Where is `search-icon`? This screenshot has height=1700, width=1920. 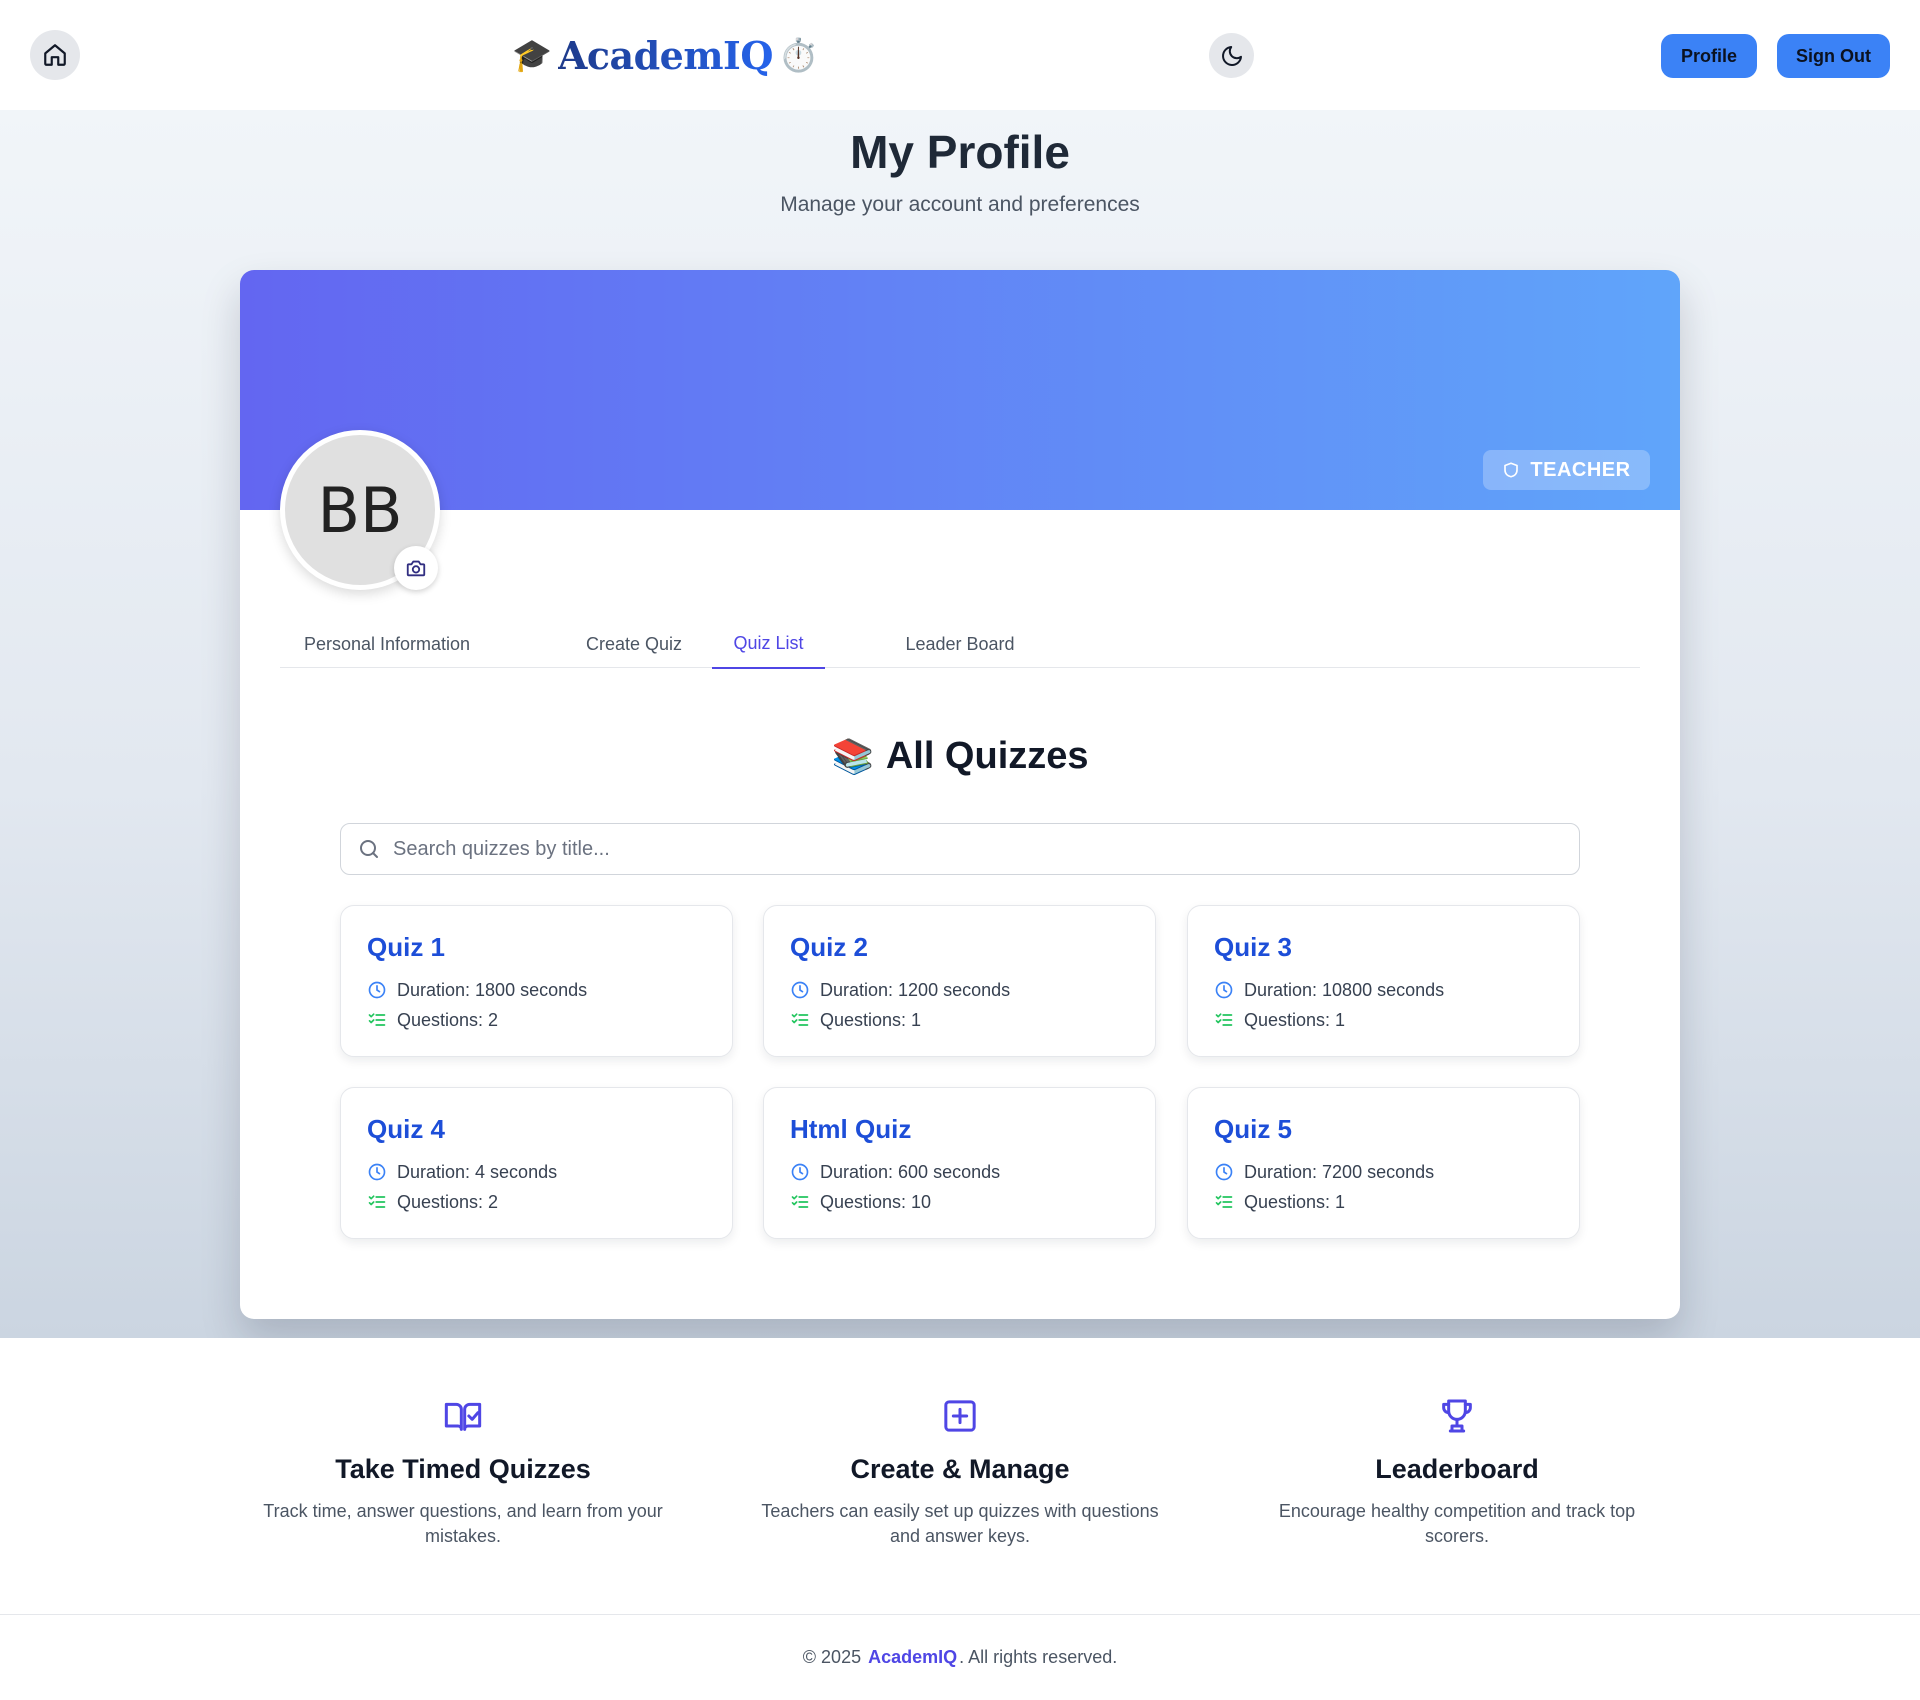 search-icon is located at coordinates (369, 849).